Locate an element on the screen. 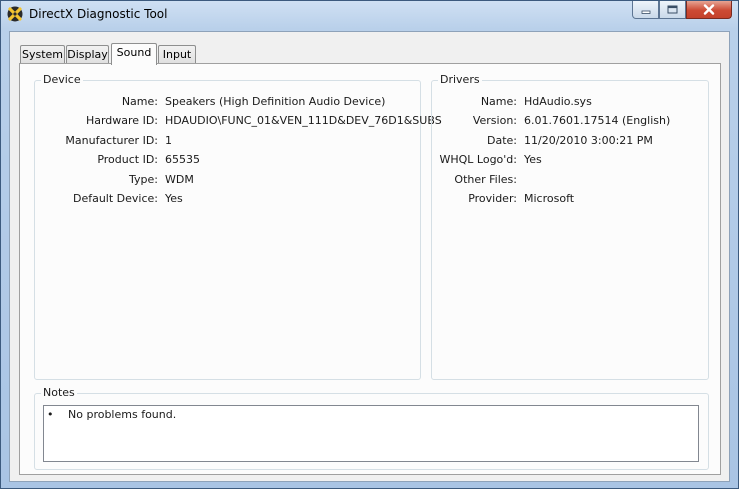  window-title: DirectX Diagnostic Tool is located at coordinates (98, 14).